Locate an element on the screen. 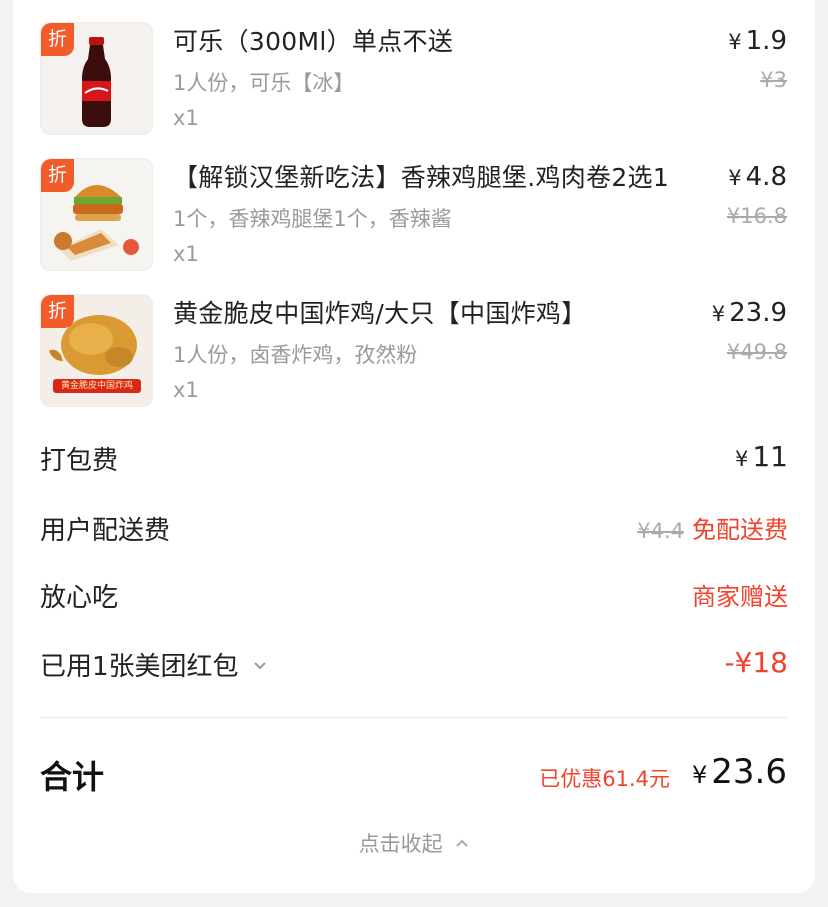 This screenshot has width=828, height=907. divider is located at coordinates (414, 717).